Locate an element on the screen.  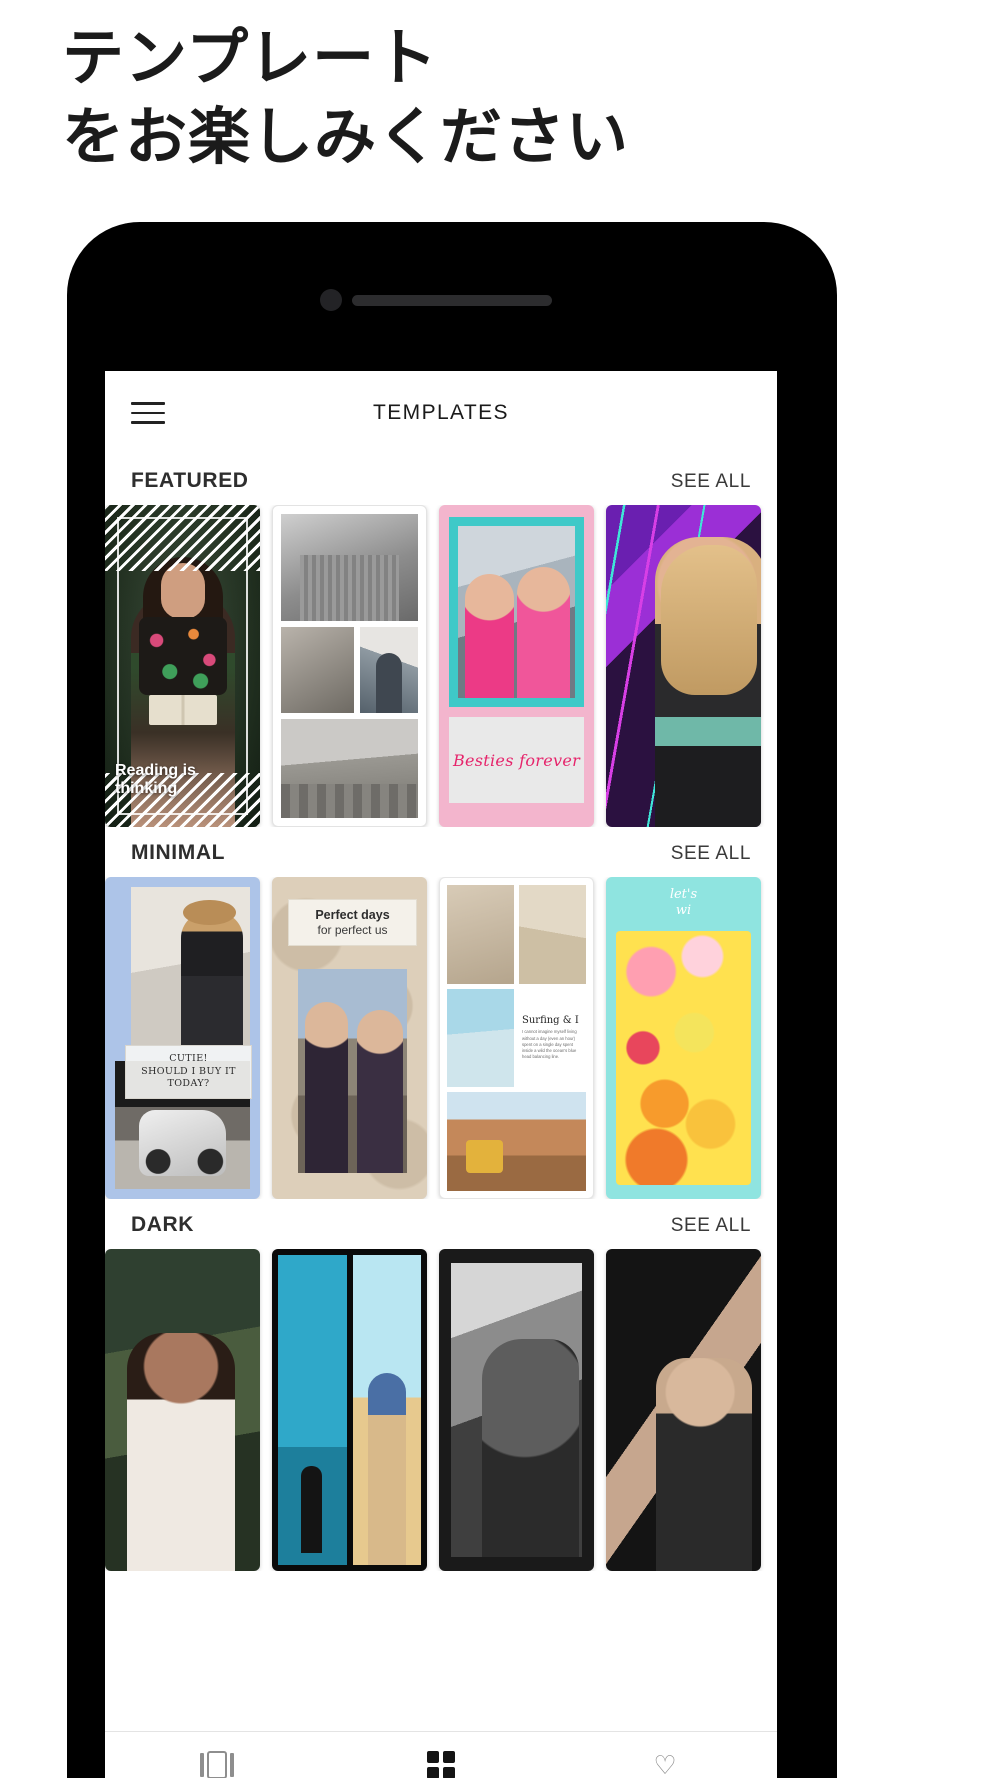
tab-favorites: ♡ FAVORITES is located at coordinates (665, 1755).